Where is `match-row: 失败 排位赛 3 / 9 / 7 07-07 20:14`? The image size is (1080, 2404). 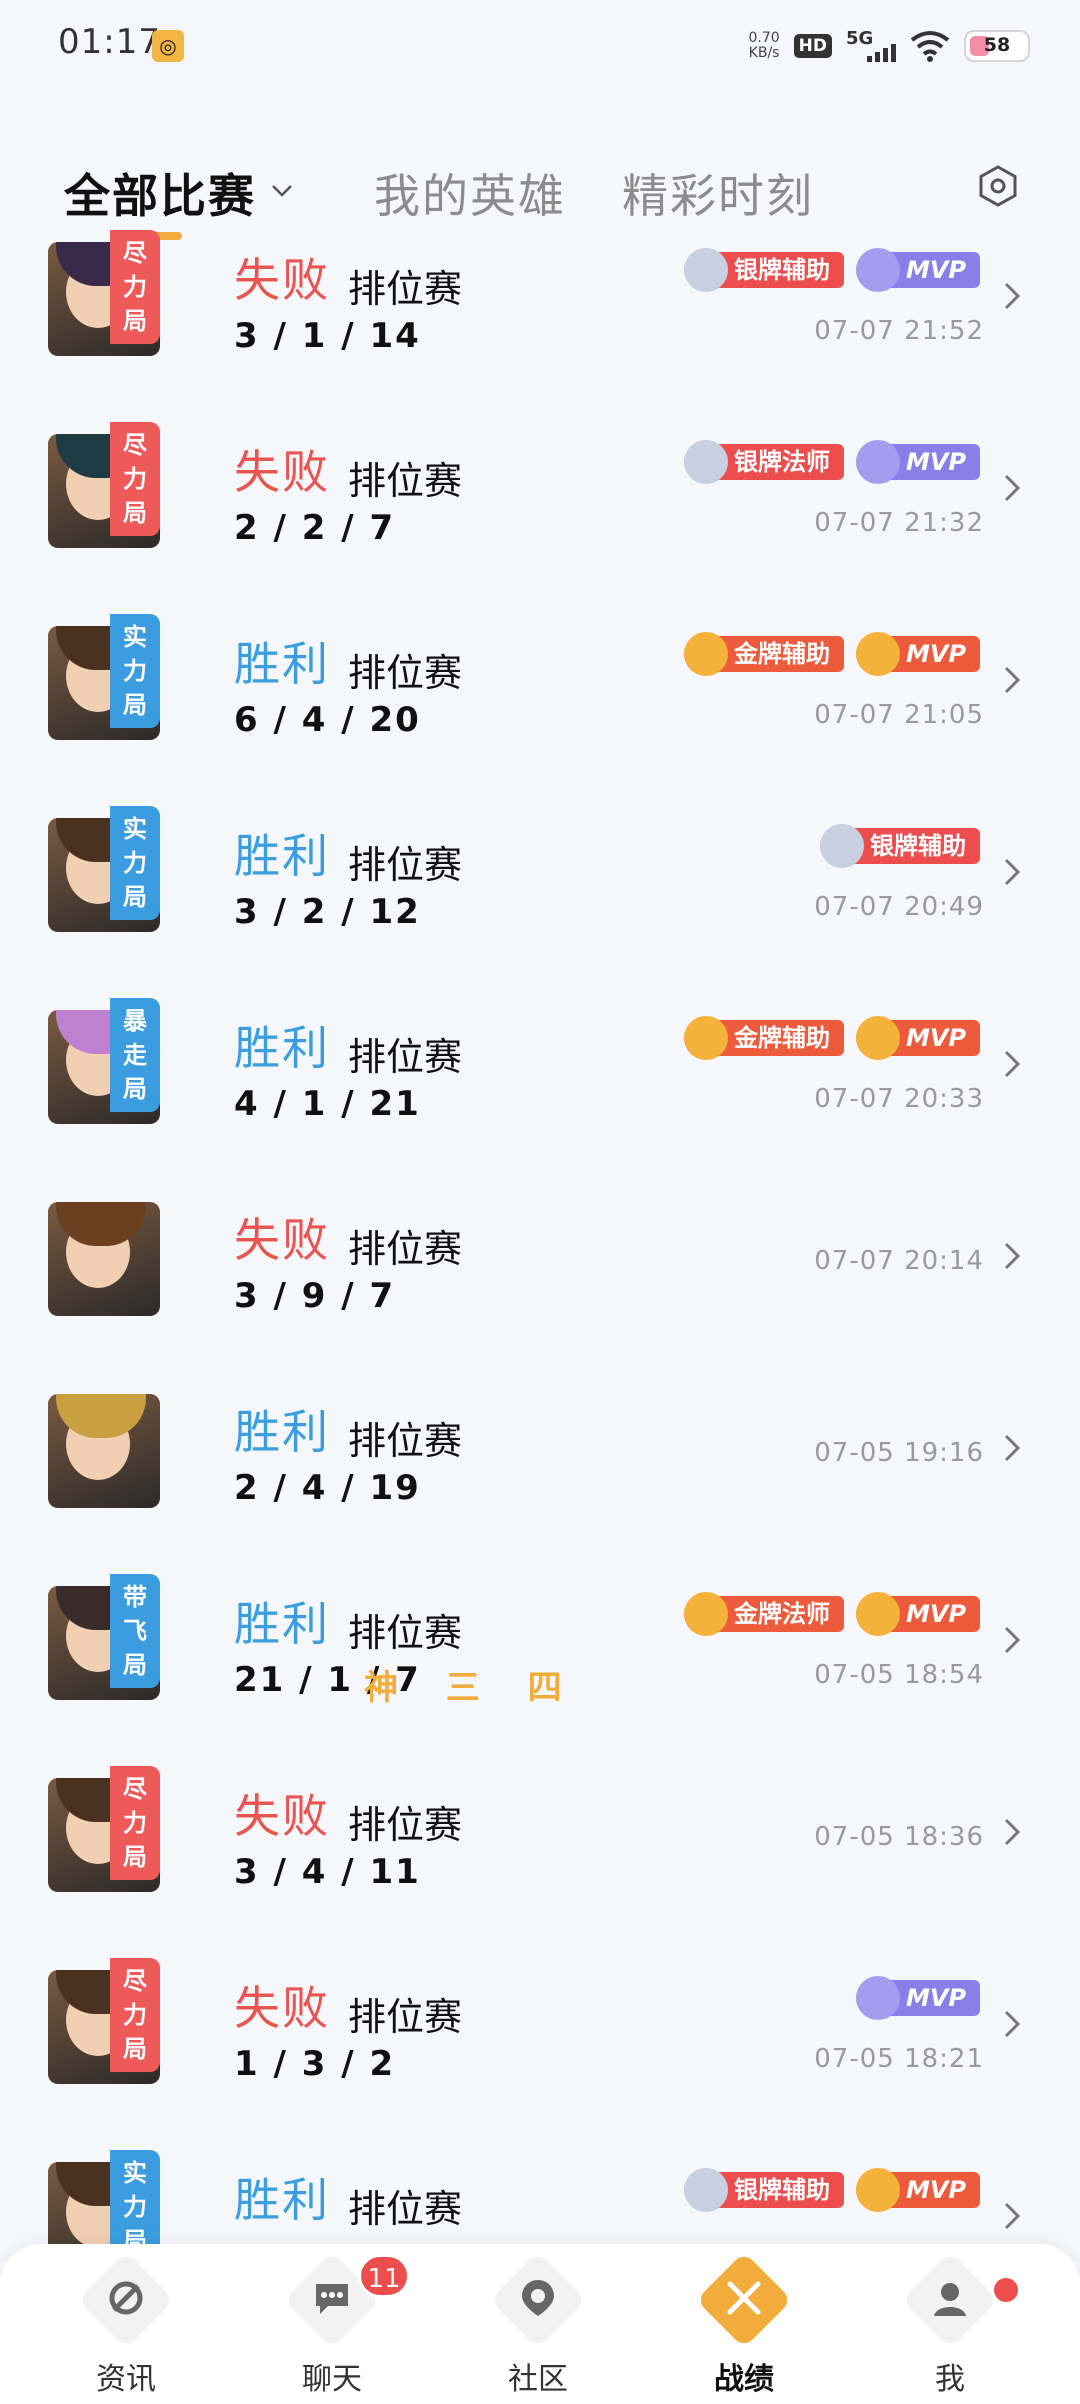
match-row: 失败 排位赛 3 / 9 / 7 07-07 20:14 is located at coordinates (540, 1286).